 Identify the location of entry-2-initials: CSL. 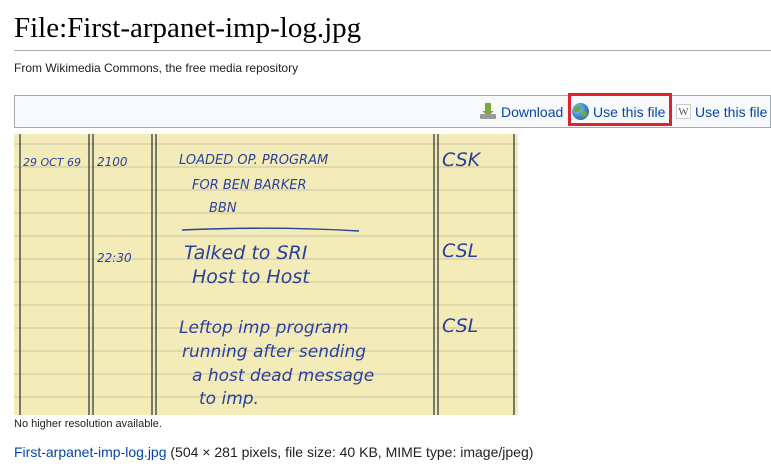
(460, 251).